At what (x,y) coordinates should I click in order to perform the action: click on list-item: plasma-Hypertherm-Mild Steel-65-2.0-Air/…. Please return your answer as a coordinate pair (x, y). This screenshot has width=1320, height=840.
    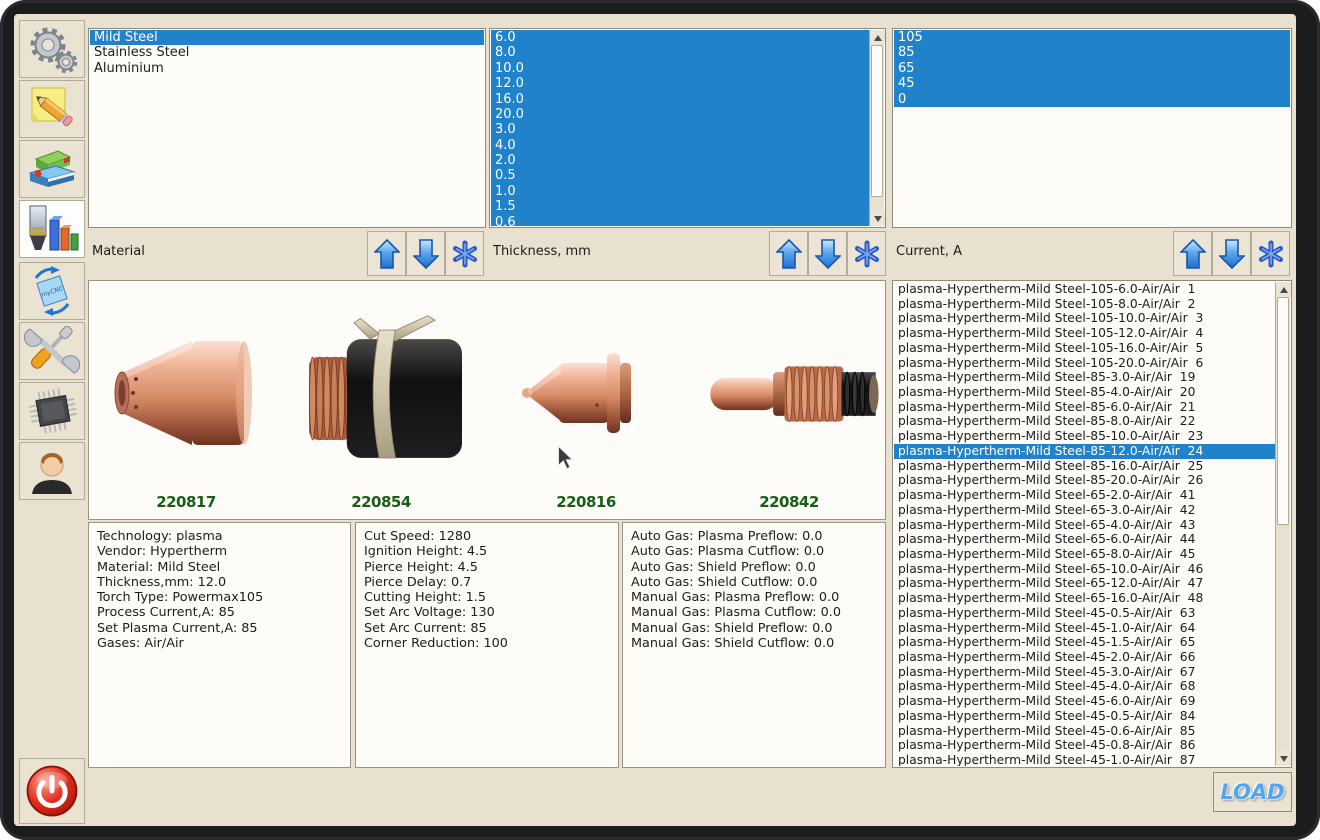
    Looking at the image, I should click on (1084, 495).